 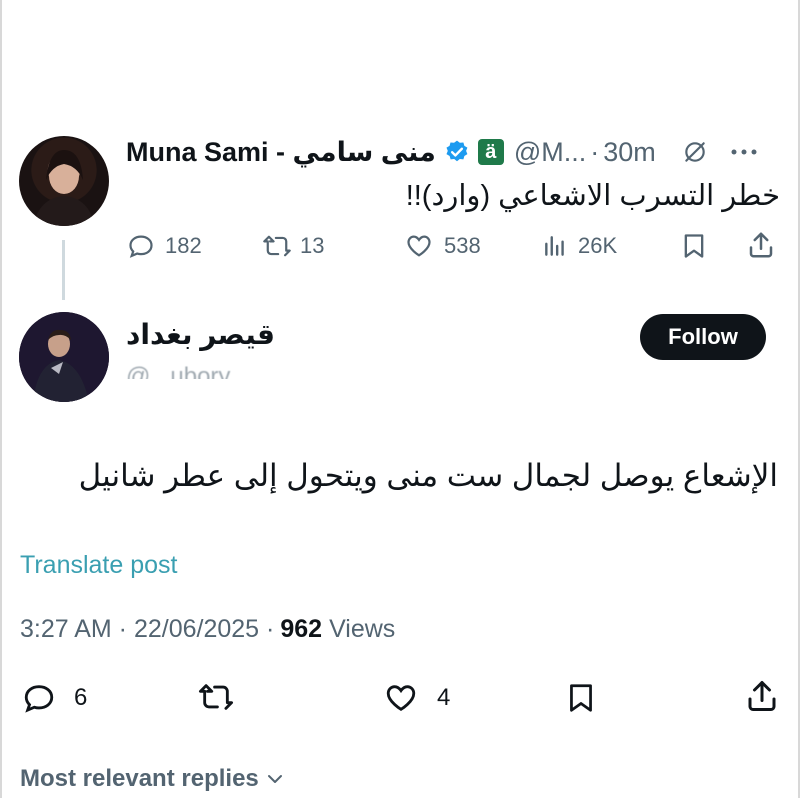 What do you see at coordinates (457, 152) in the screenshot?
I see `verified-badge-icon` at bounding box center [457, 152].